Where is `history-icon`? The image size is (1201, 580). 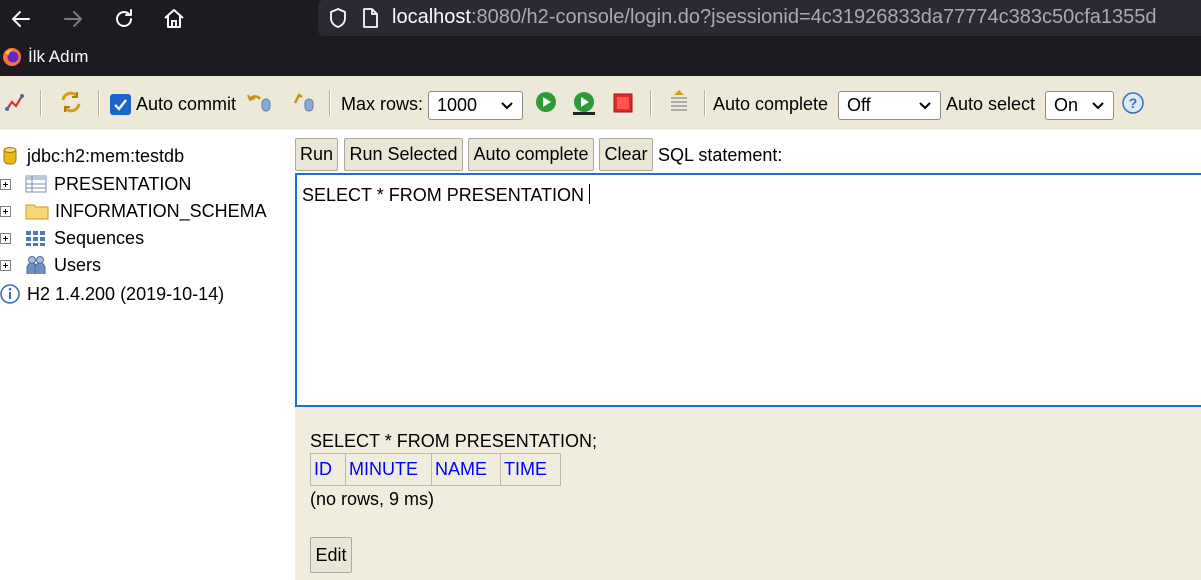 history-icon is located at coordinates (679, 100).